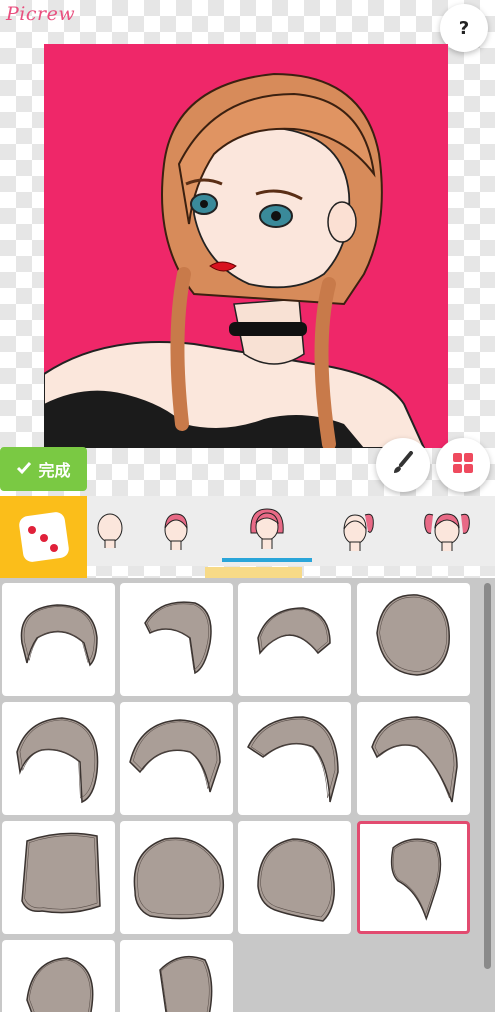 This screenshot has height=1012, width=495. I want to click on checkmark-icon, so click(24, 469).